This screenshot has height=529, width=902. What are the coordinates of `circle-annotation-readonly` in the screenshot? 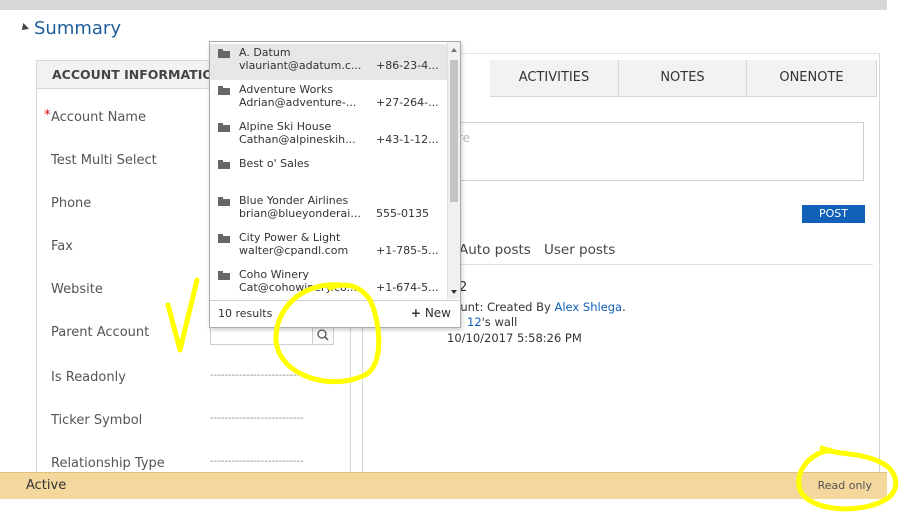 It's located at (847, 478).